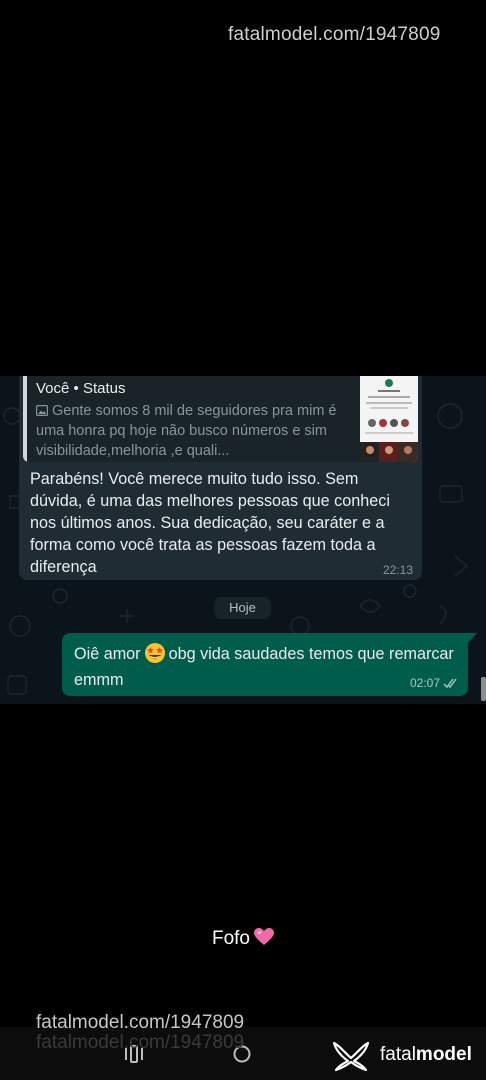  I want to click on brand-name-bold: model, so click(443, 1054).